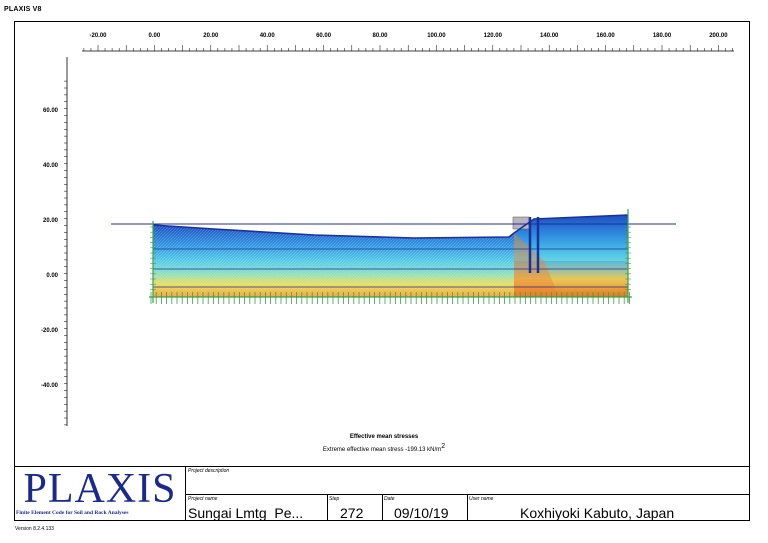 This screenshot has width=768, height=543. What do you see at coordinates (334, 499) in the screenshot?
I see `step-label: Step` at bounding box center [334, 499].